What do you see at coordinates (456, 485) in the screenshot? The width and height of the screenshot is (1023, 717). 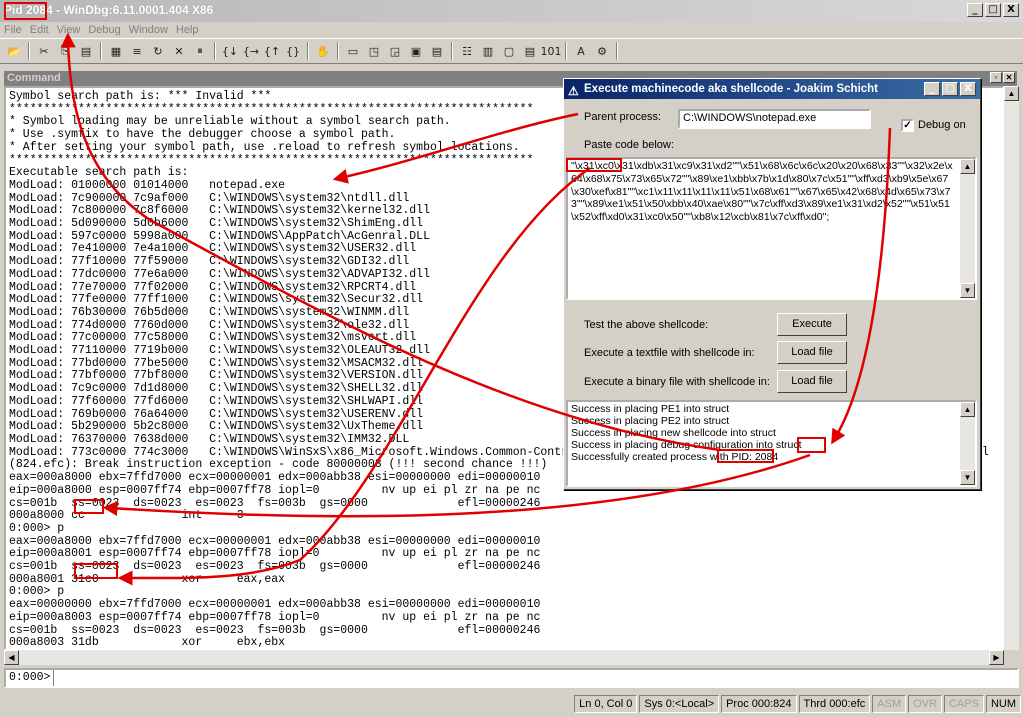 I see `arrow-cc` at bounding box center [456, 485].